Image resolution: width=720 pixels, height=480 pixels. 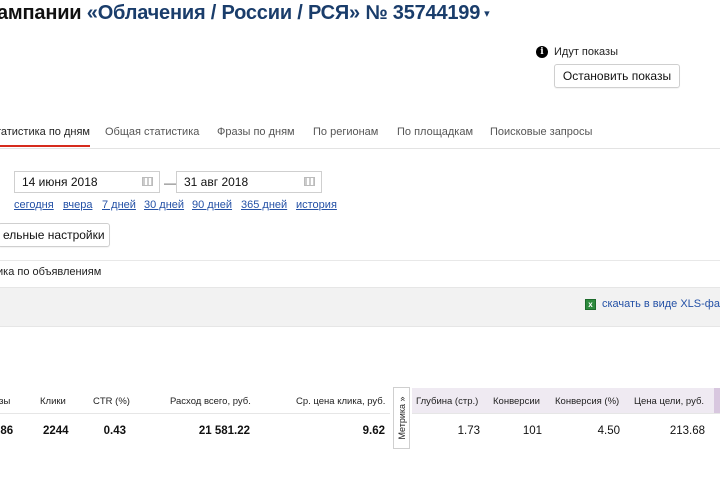 What do you see at coordinates (542, 52) in the screenshot?
I see `info-icon: i` at bounding box center [542, 52].